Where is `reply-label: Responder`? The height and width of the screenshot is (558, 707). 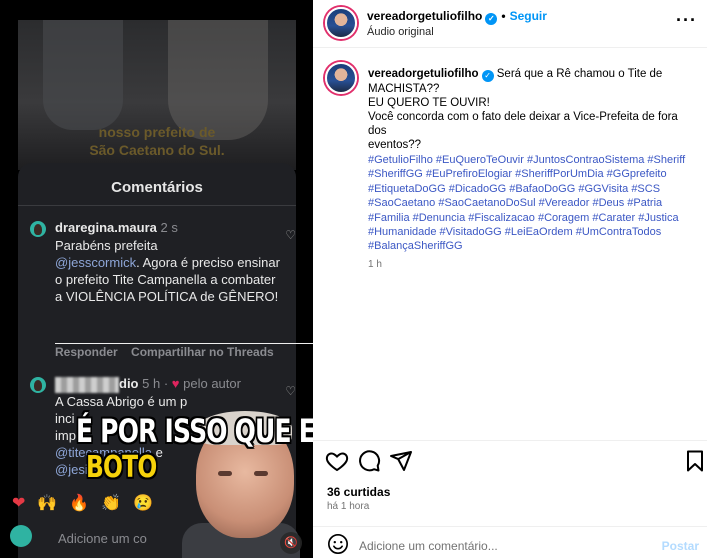 reply-label: Responder is located at coordinates (86, 352).